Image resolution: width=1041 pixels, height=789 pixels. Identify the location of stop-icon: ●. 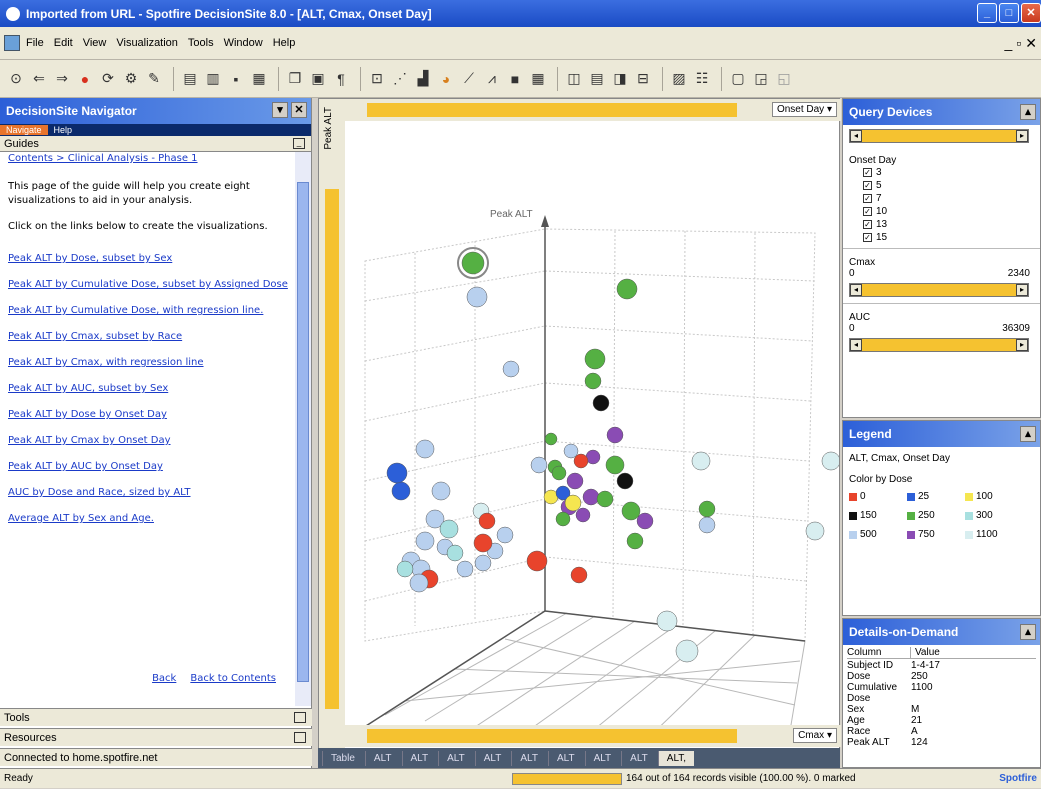
(85, 79).